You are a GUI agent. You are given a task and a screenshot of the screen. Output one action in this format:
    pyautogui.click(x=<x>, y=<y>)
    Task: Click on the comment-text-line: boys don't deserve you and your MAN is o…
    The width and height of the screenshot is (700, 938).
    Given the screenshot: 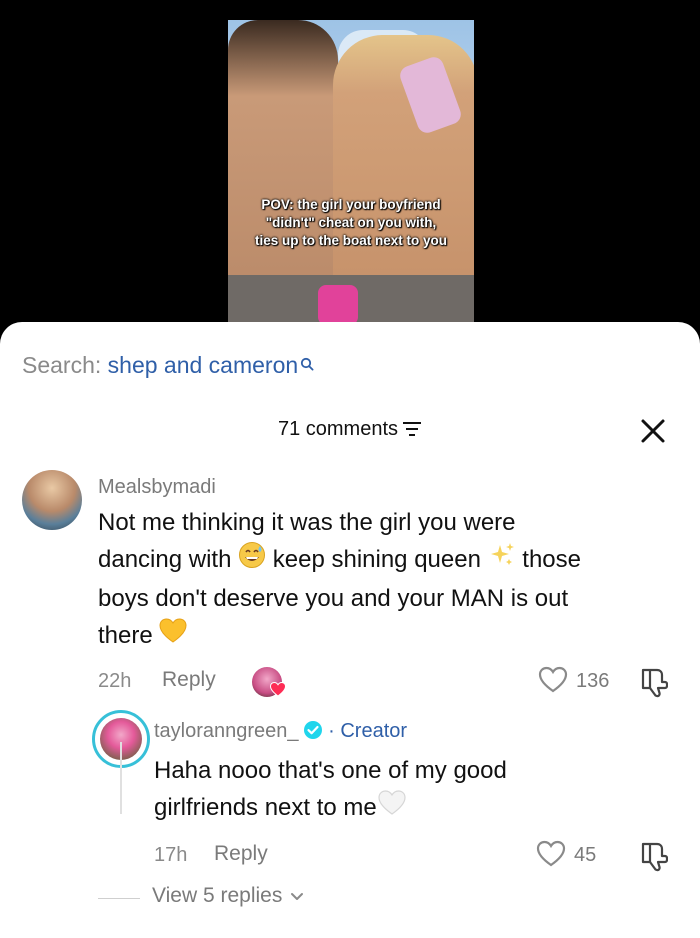 What is the action you would take?
    pyautogui.click(x=333, y=599)
    